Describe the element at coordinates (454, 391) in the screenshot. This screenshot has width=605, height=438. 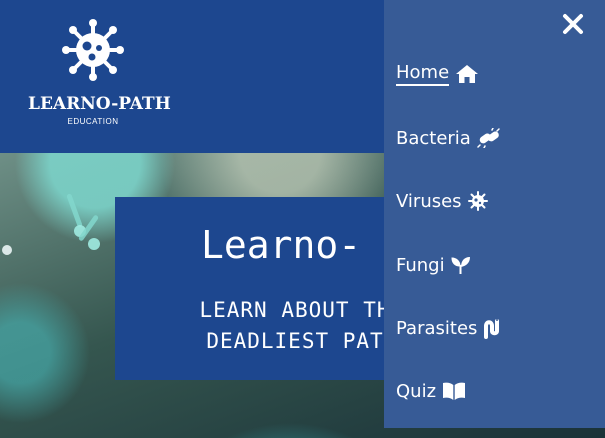
I see `book-icon` at that location.